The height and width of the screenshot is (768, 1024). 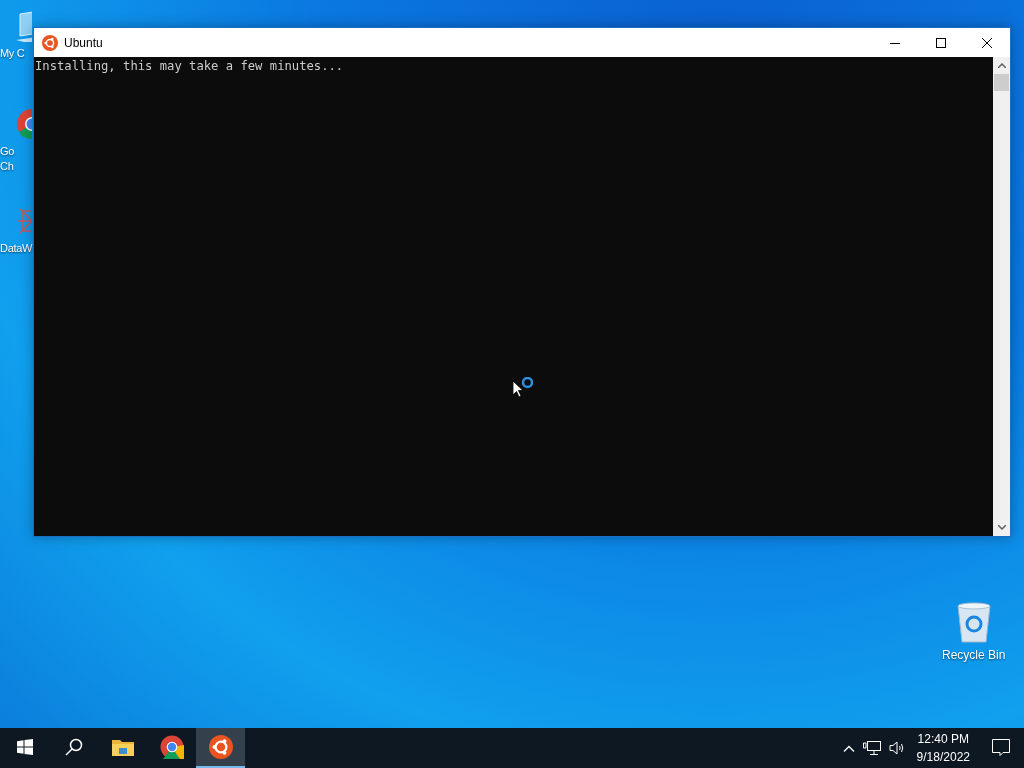 What do you see at coordinates (1001, 748) in the screenshot?
I see `speech-bubble-icon` at bounding box center [1001, 748].